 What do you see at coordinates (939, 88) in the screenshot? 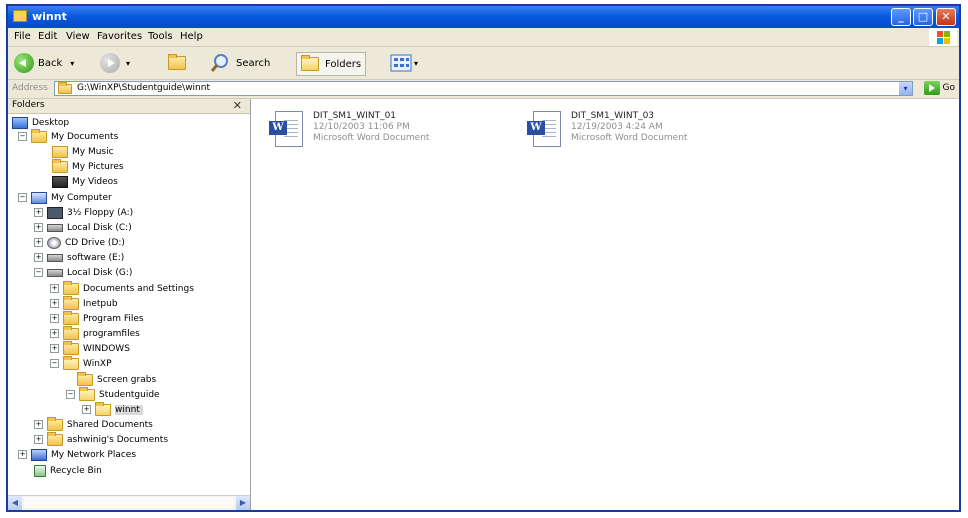
I see `go-button: Go` at bounding box center [939, 88].